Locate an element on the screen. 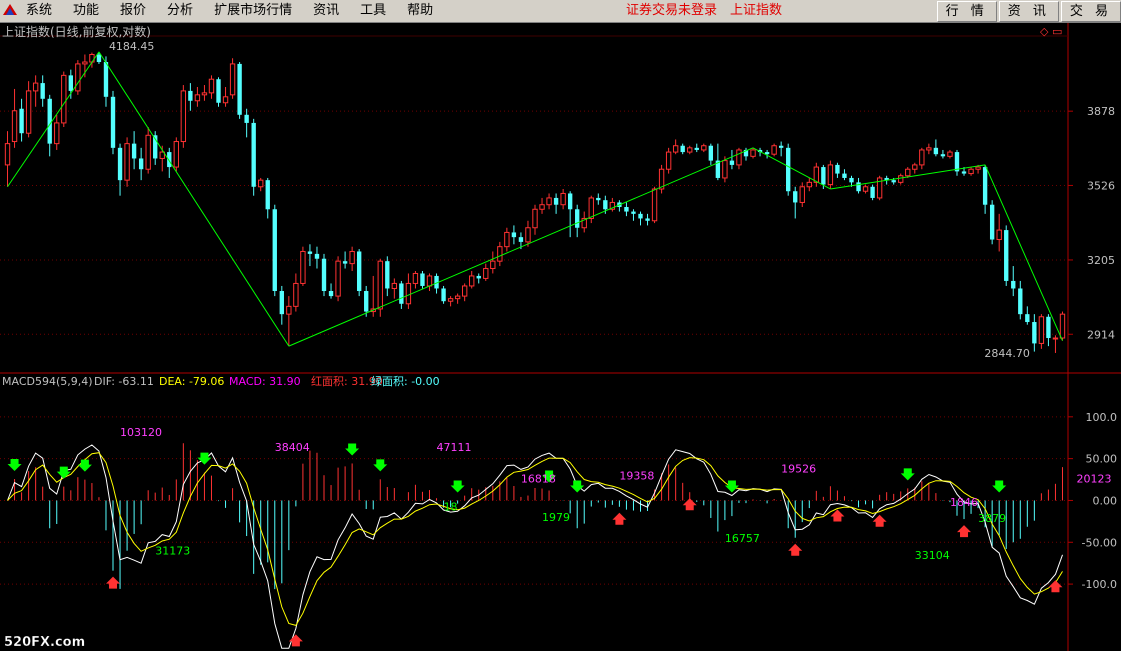 Image resolution: width=1121 pixels, height=651 pixels. menu-item-6: 工具 is located at coordinates (373, 11).